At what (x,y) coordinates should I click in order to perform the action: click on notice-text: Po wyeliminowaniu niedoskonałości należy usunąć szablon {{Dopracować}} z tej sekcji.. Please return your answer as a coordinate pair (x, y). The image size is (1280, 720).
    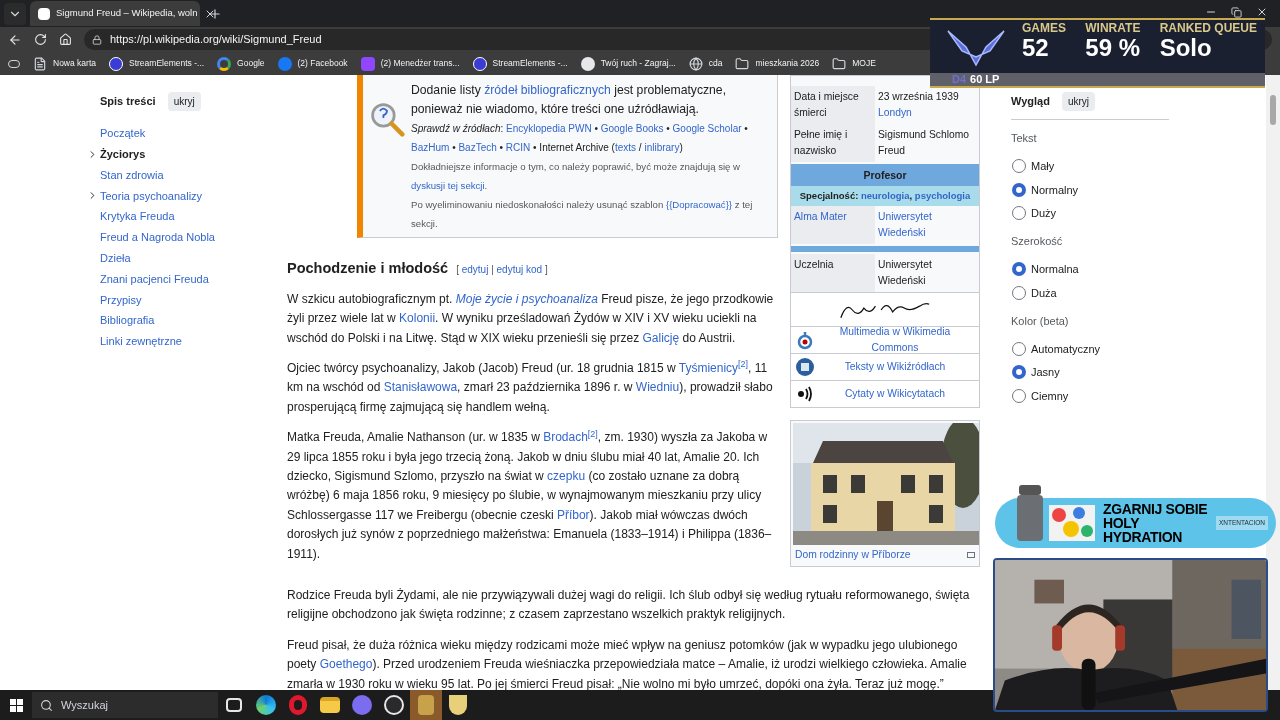
    Looking at the image, I should click on (582, 214).